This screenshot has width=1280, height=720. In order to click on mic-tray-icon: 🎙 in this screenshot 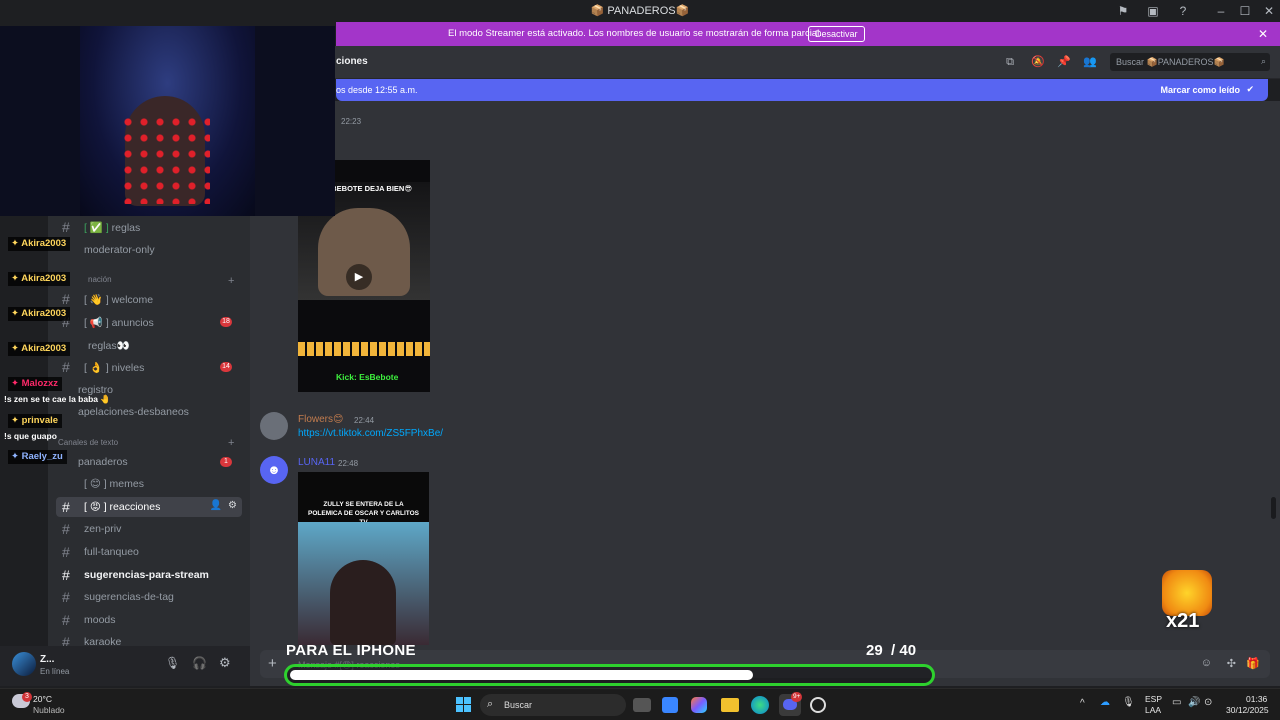, I will do `click(1128, 702)`.